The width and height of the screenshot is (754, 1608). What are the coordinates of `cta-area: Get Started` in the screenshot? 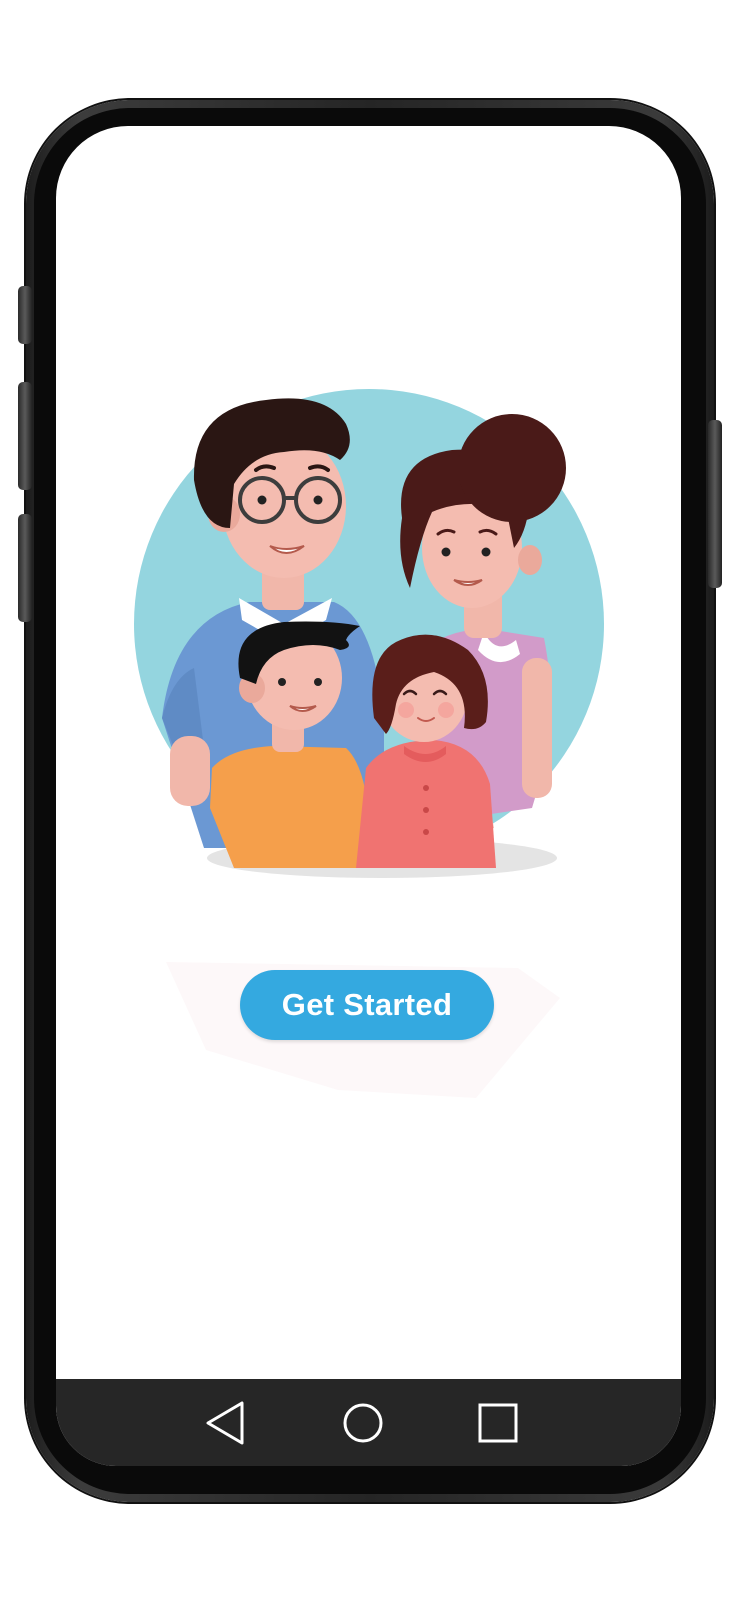 It's located at (363, 1030).